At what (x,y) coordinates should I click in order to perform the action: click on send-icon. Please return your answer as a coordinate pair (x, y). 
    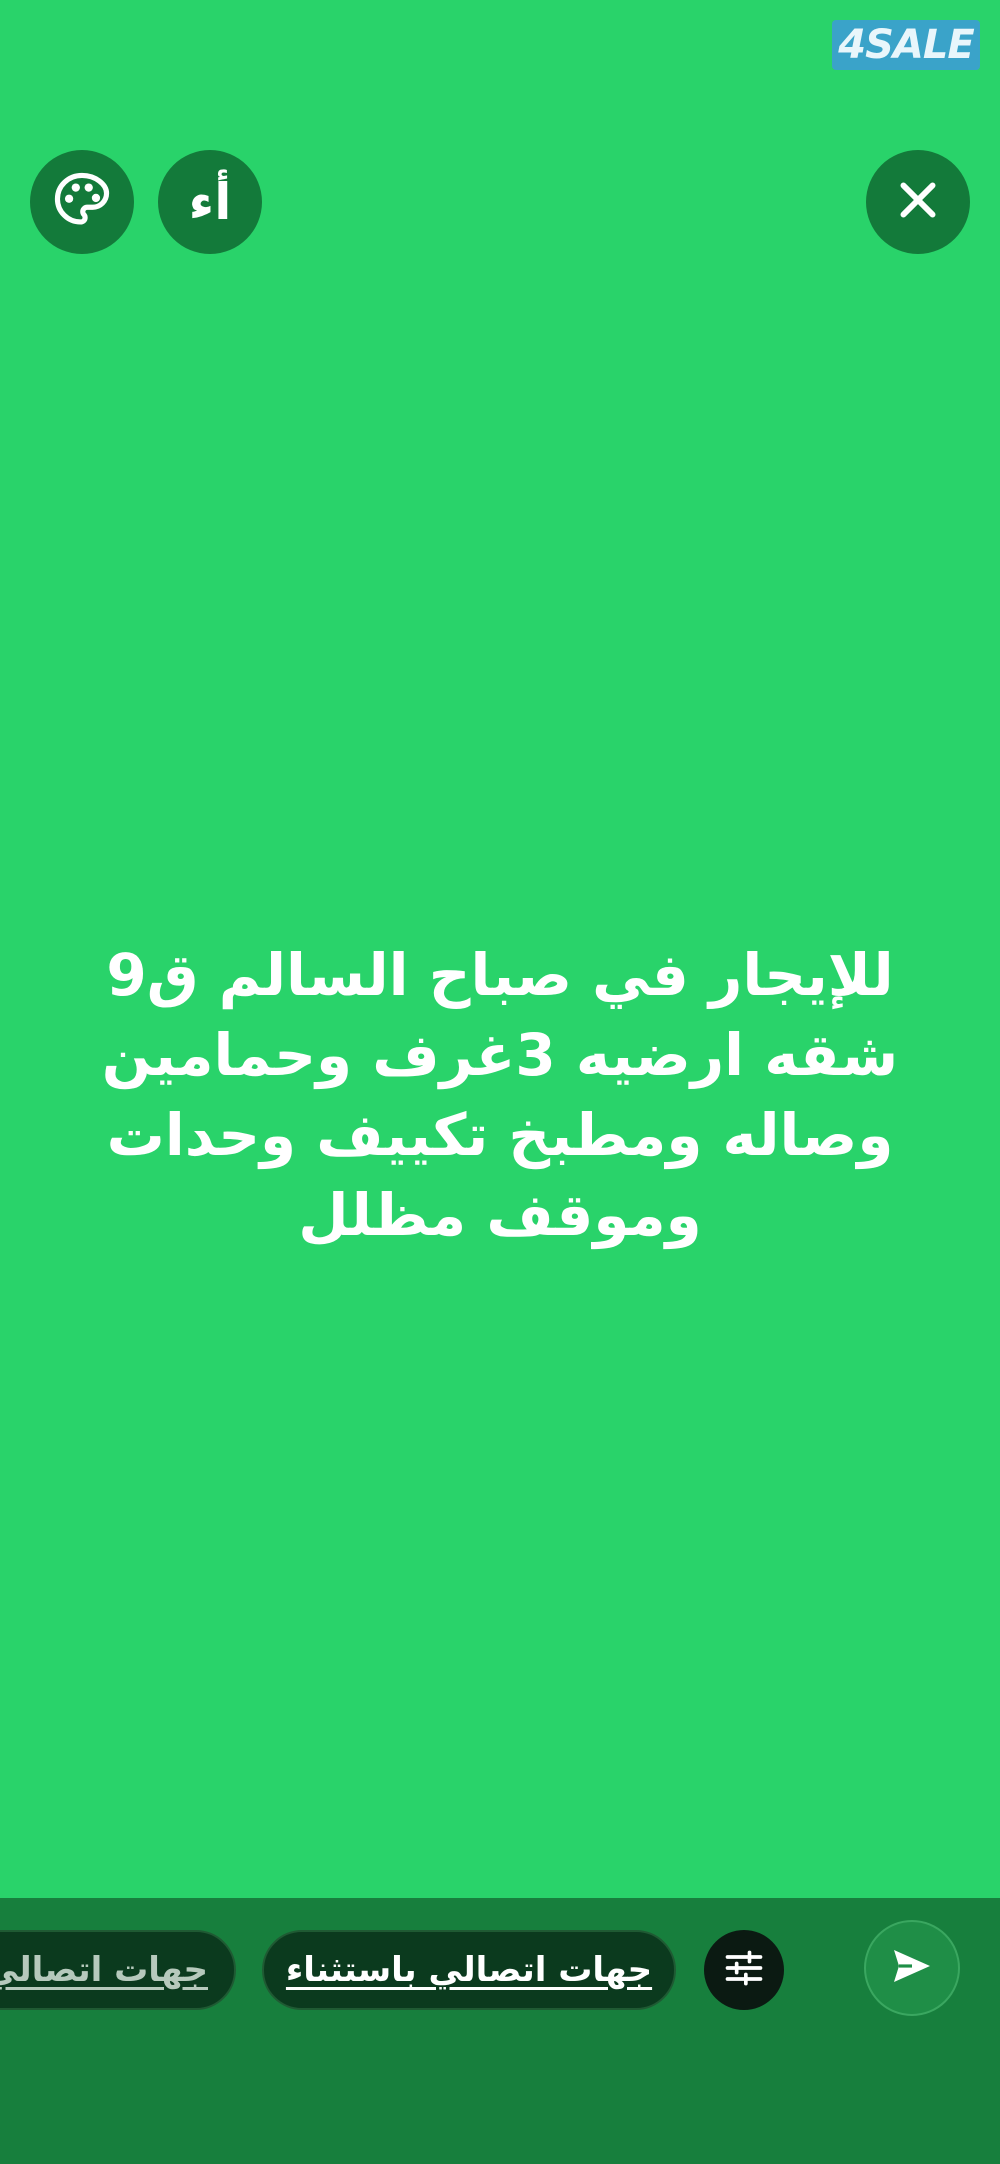
    Looking at the image, I should click on (912, 1968).